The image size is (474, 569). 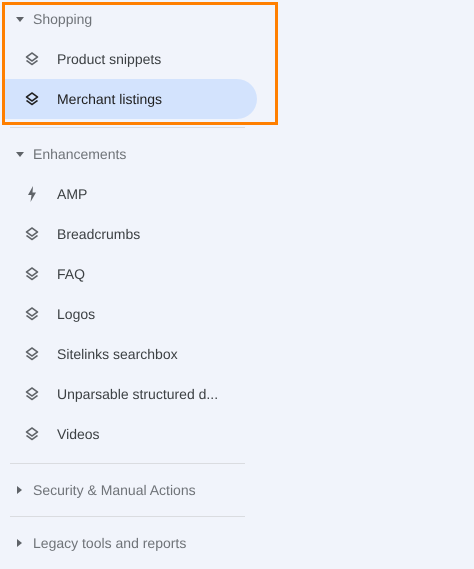 I want to click on nav-item: Logos, so click(x=131, y=314).